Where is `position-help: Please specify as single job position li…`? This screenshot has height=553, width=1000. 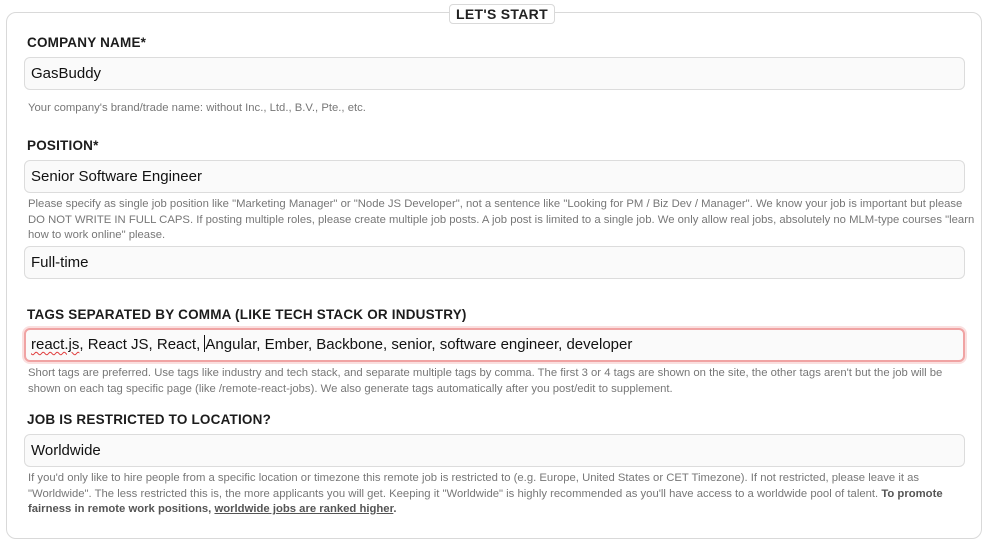
position-help: Please specify as single job position li… is located at coordinates (501, 219).